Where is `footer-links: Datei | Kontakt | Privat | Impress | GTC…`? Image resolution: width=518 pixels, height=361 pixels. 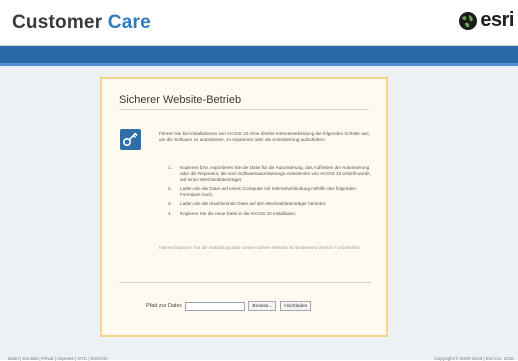
footer-links: Datei | Kontakt | Privat | Impress | GTC… is located at coordinates (57, 358).